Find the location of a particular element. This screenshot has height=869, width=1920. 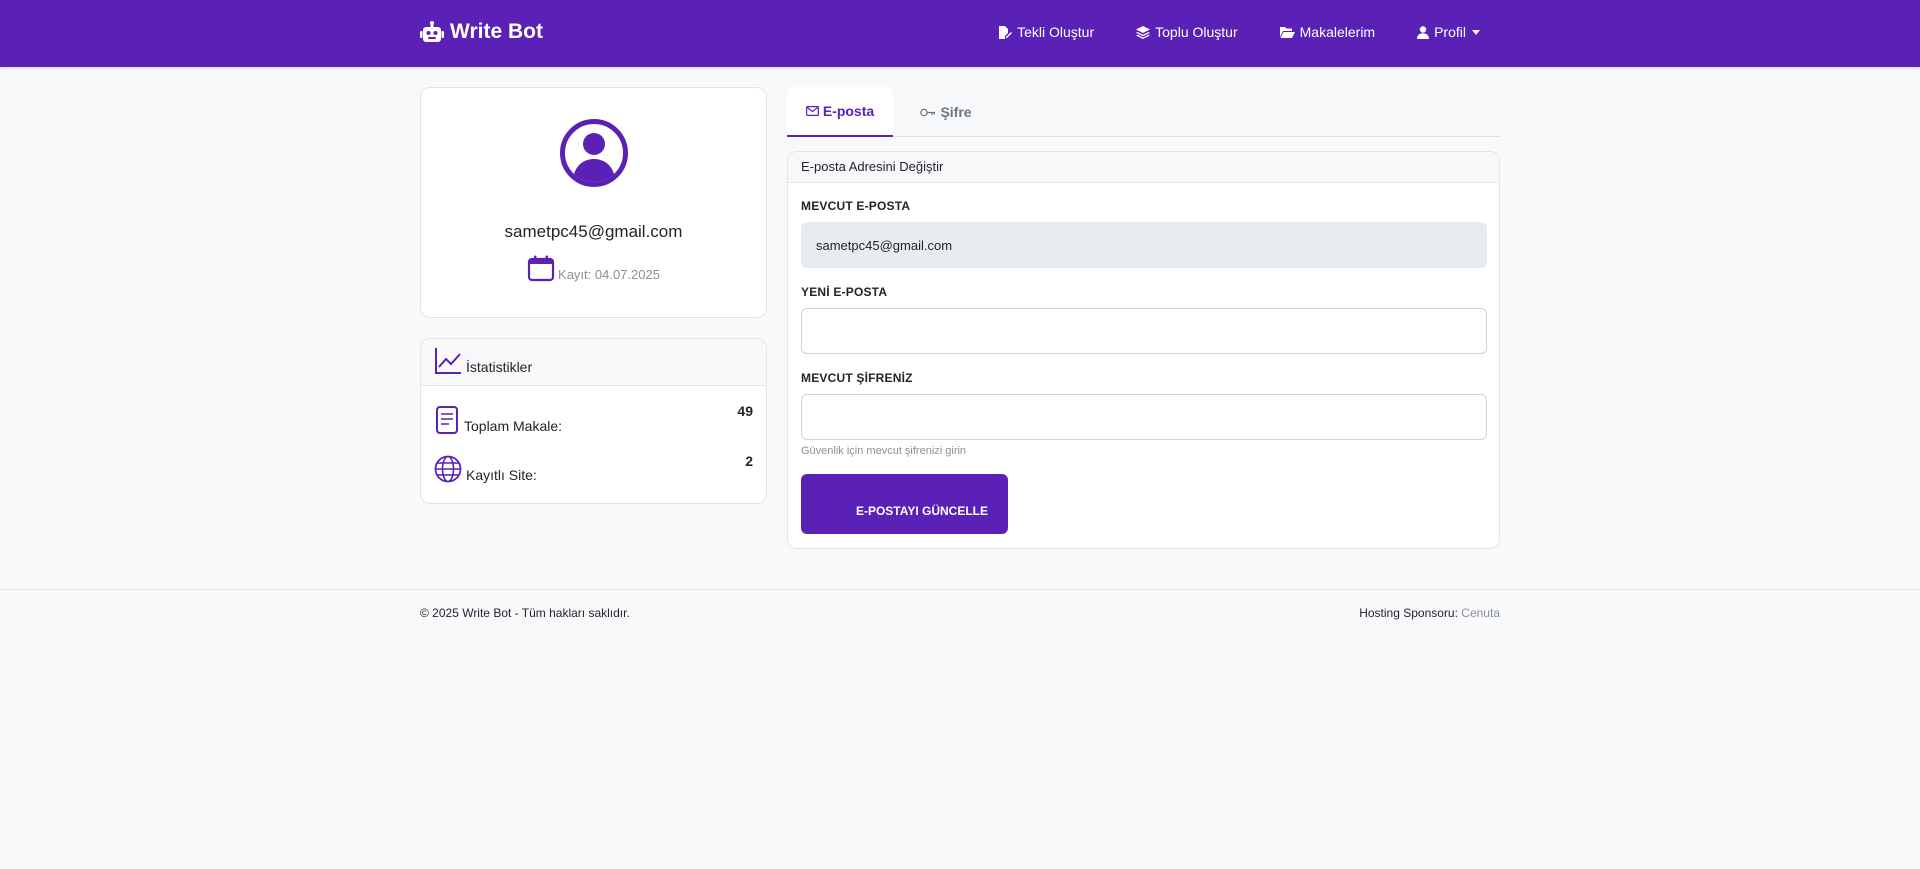

document-icon is located at coordinates (447, 420).